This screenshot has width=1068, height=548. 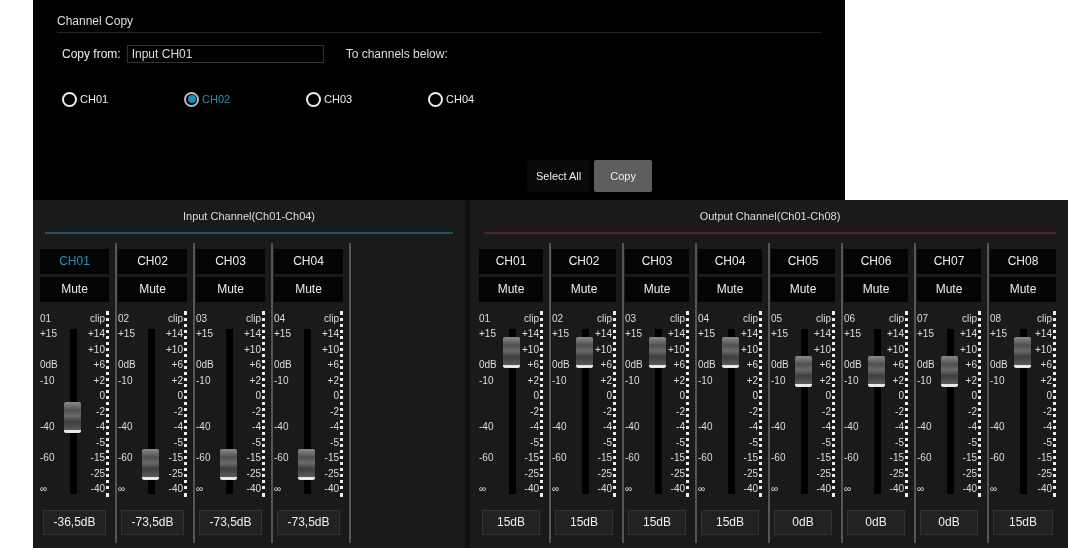 I want to click on meter-label: +6, so click(x=532, y=365).